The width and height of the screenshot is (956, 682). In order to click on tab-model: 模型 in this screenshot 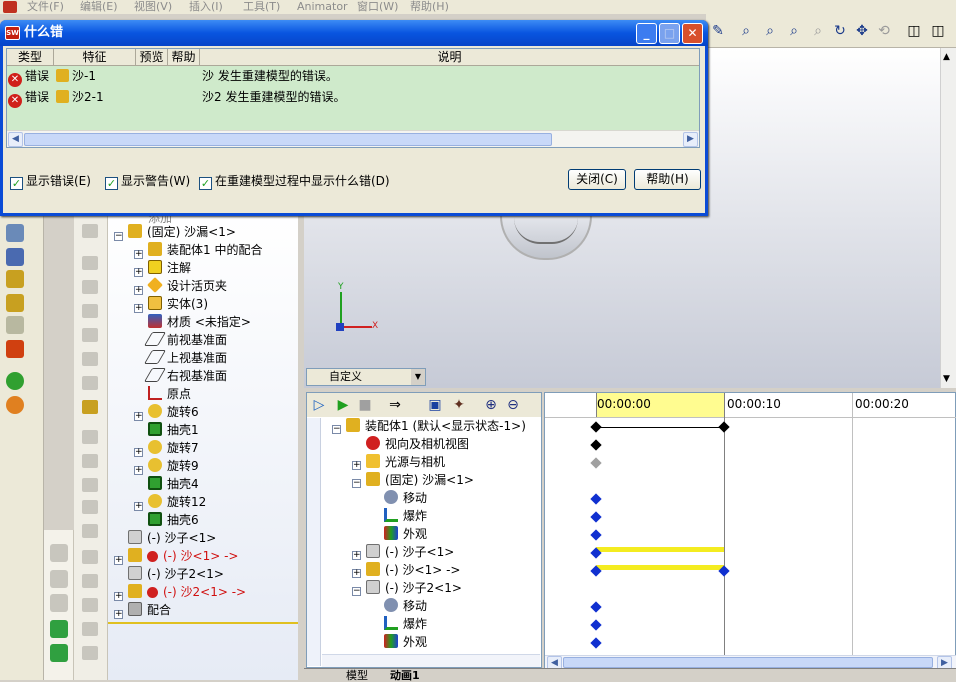, I will do `click(357, 675)`.